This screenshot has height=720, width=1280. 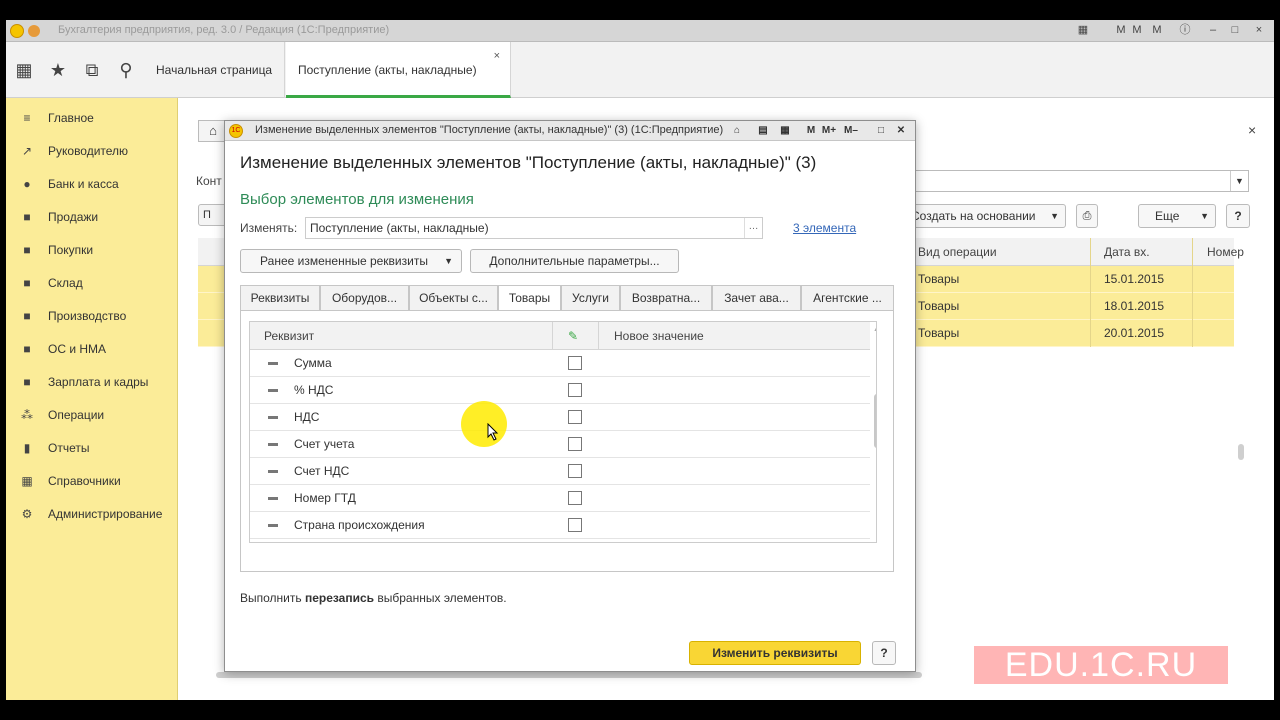 What do you see at coordinates (92, 70) in the screenshot?
I see `history-icon: ⧉` at bounding box center [92, 70].